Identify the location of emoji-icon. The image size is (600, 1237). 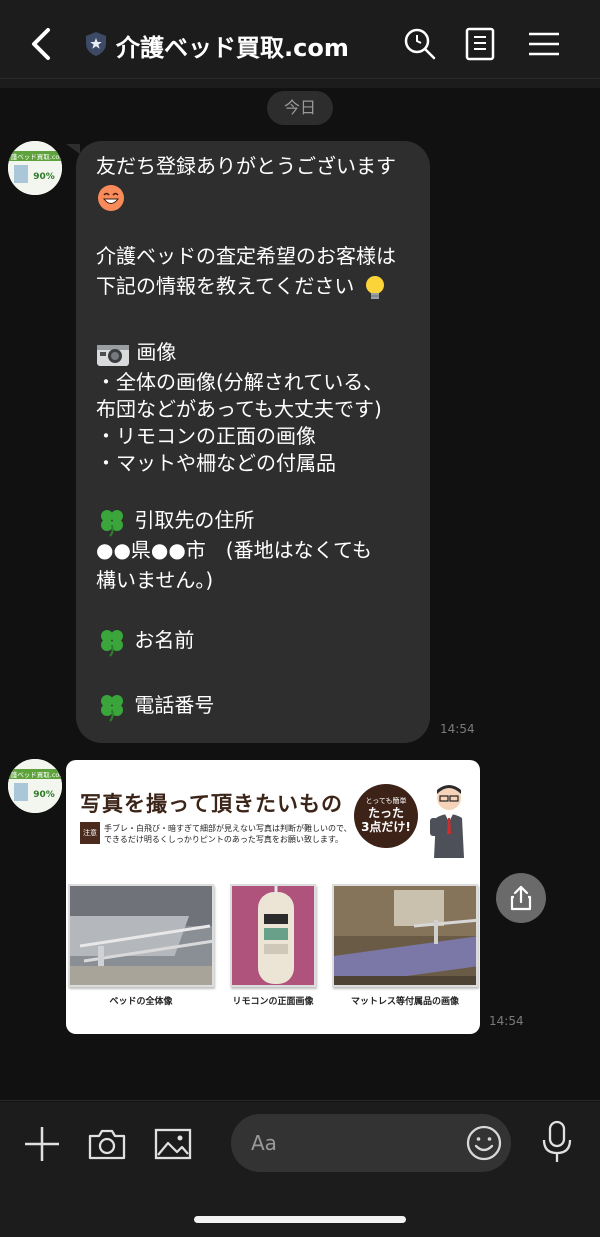
(484, 1143).